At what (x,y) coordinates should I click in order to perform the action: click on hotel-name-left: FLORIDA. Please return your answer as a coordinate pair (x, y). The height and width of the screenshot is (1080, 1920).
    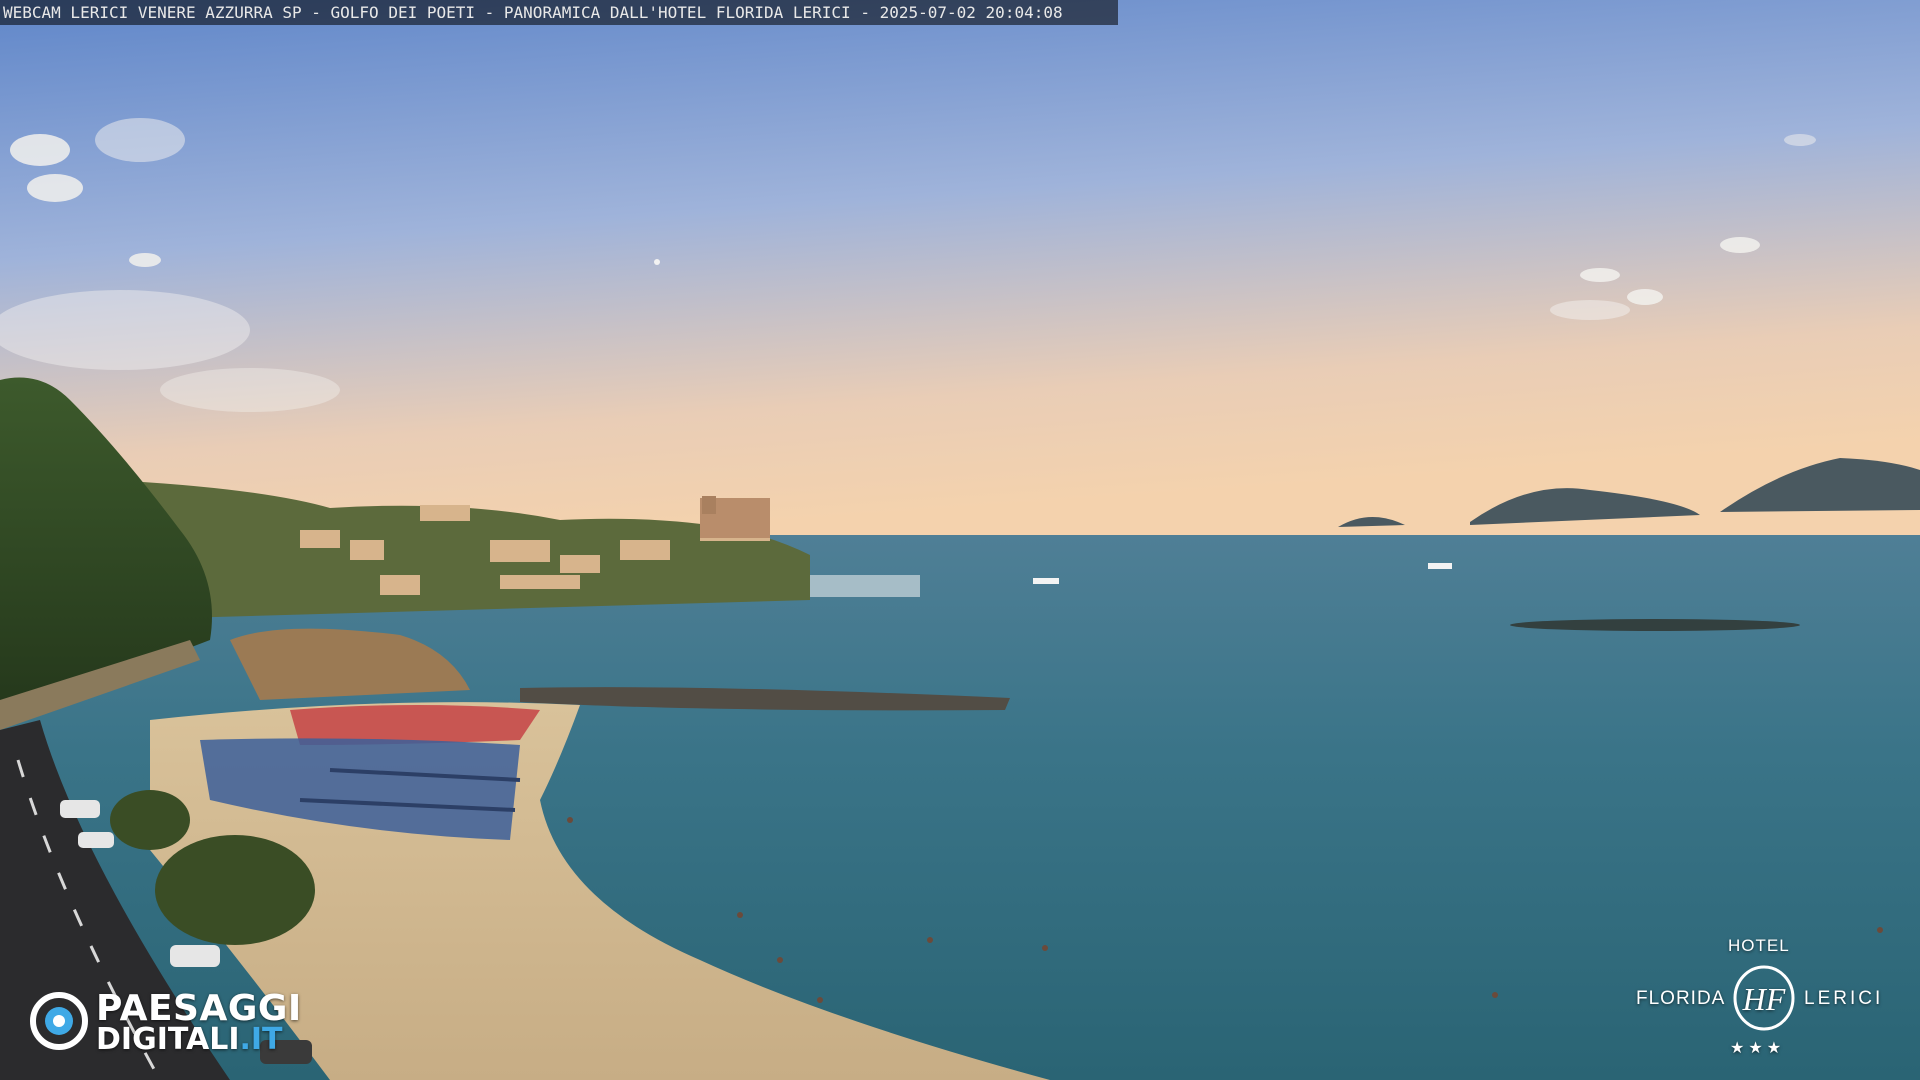
    Looking at the image, I should click on (1681, 998).